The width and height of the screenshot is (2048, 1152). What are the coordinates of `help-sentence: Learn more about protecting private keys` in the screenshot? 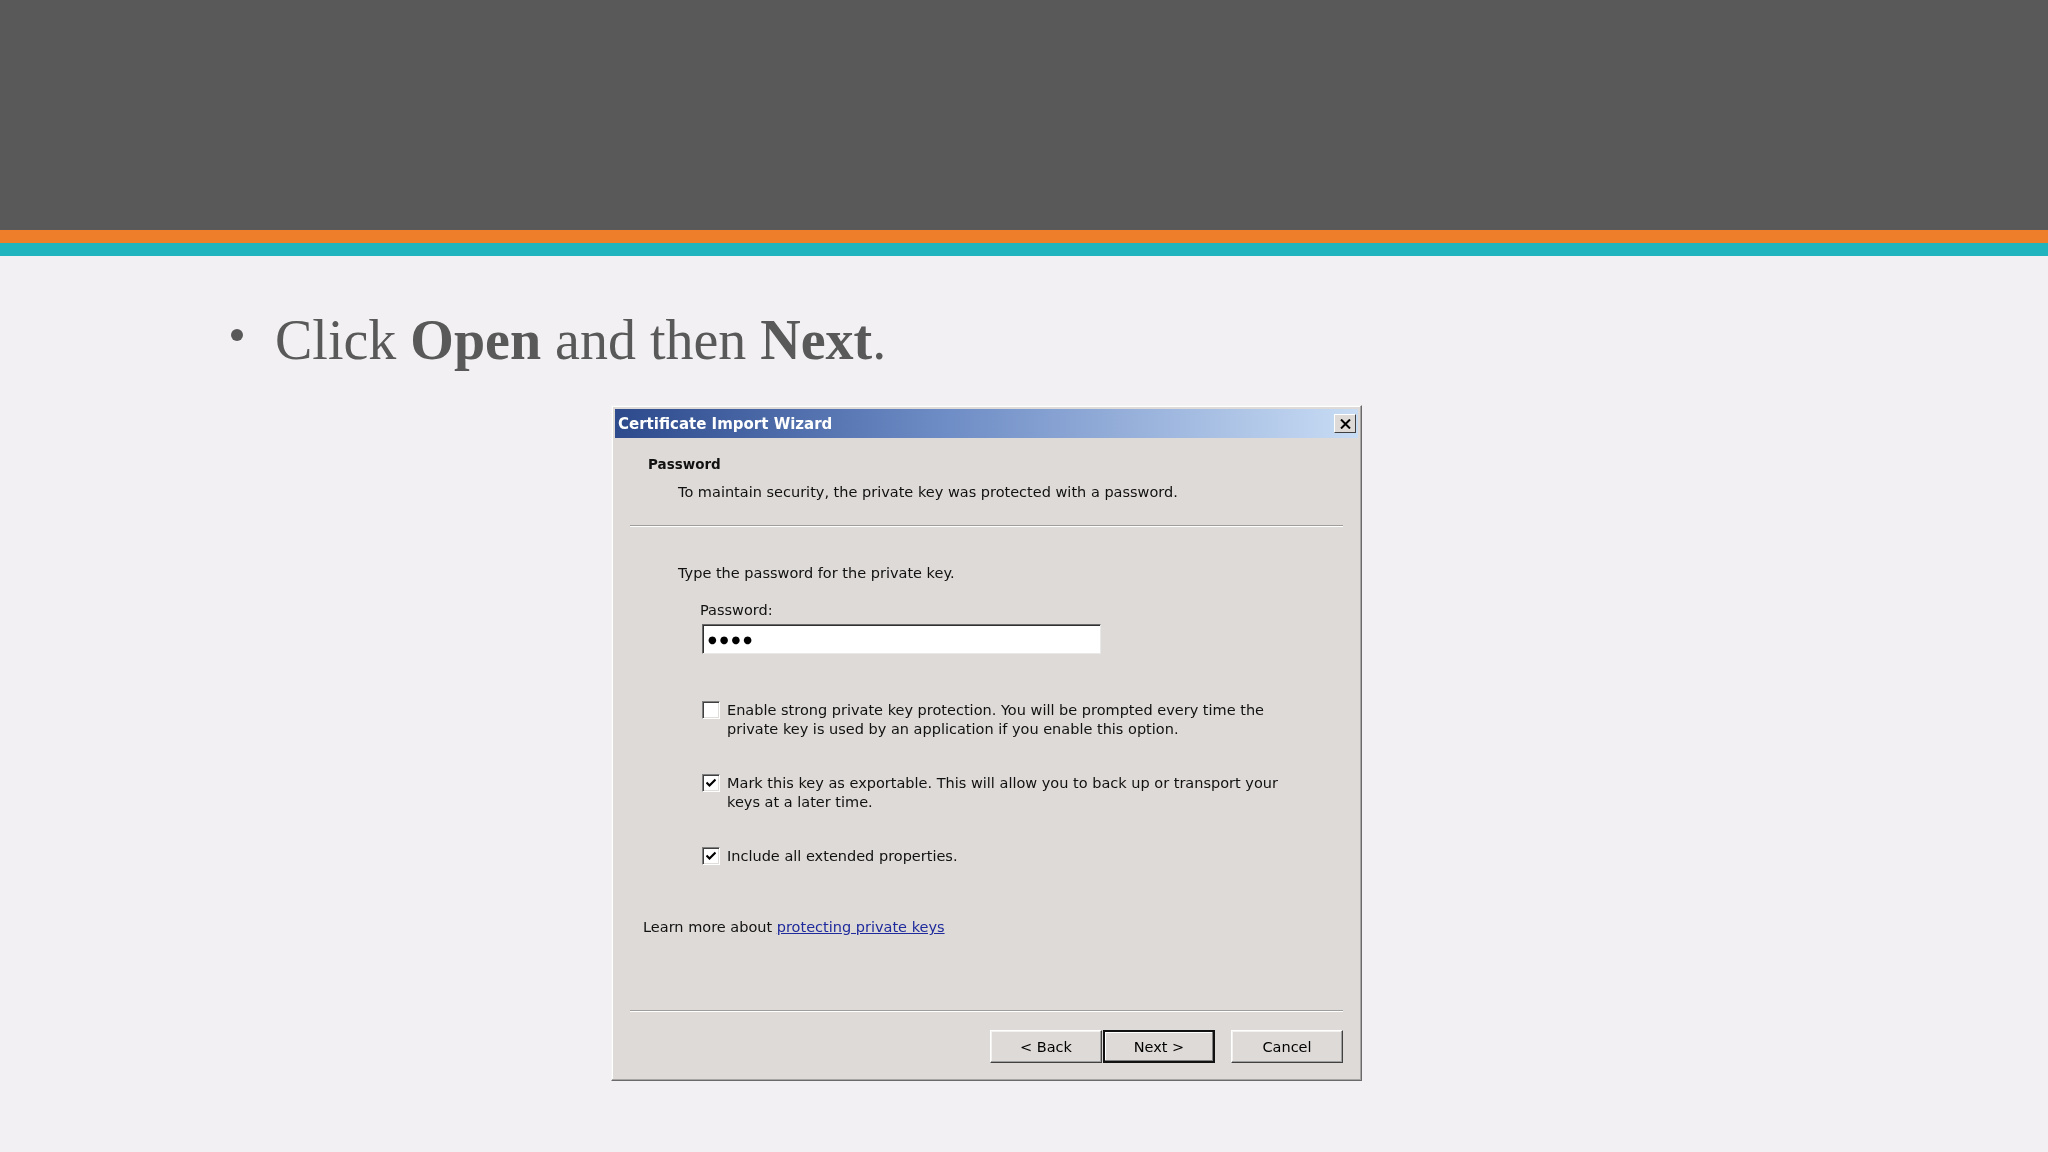 It's located at (794, 927).